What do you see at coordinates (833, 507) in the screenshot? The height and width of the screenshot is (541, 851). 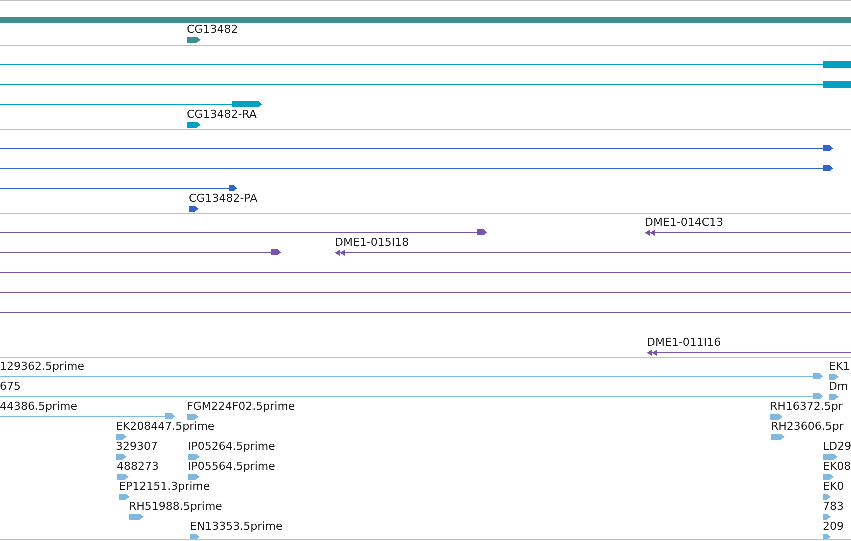 I see `feature-label: 783` at bounding box center [833, 507].